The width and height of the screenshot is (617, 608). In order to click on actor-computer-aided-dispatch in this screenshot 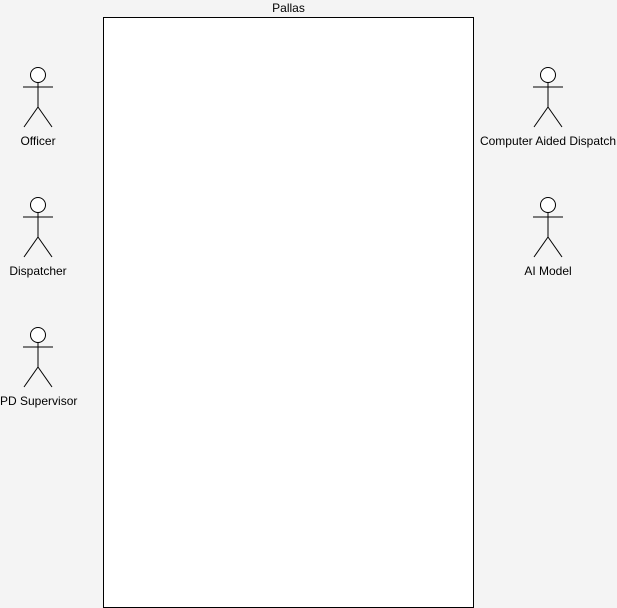, I will do `click(548, 97)`.